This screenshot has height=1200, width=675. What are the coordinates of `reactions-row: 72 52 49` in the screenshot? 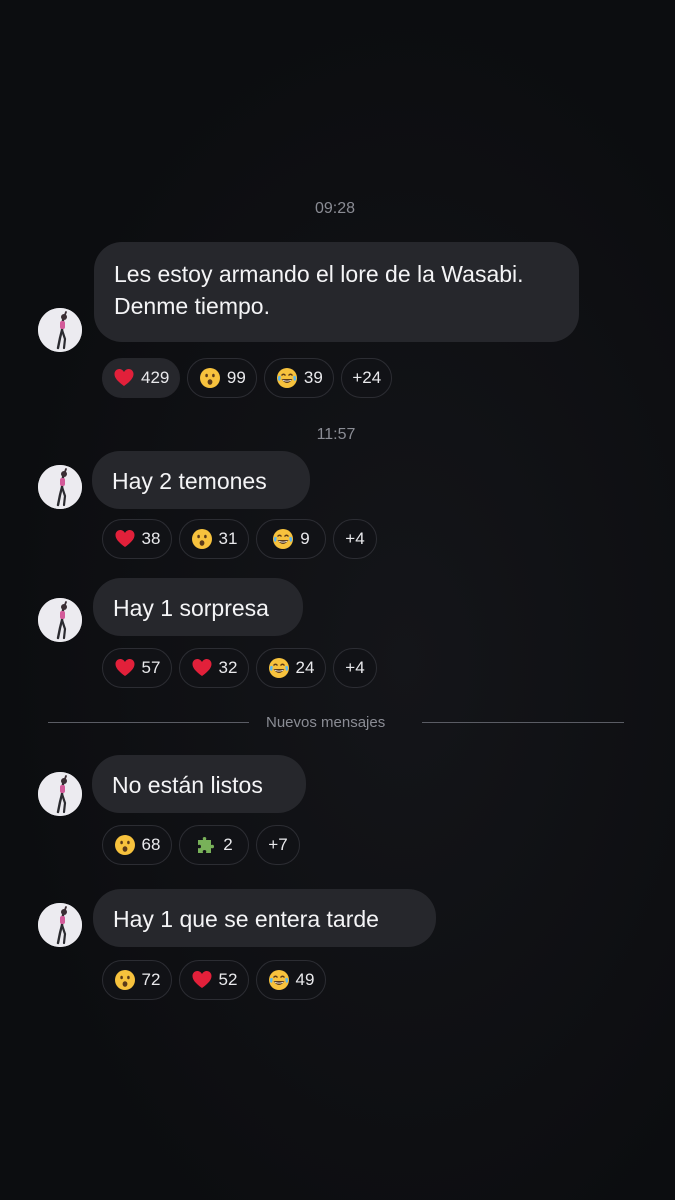 It's located at (214, 980).